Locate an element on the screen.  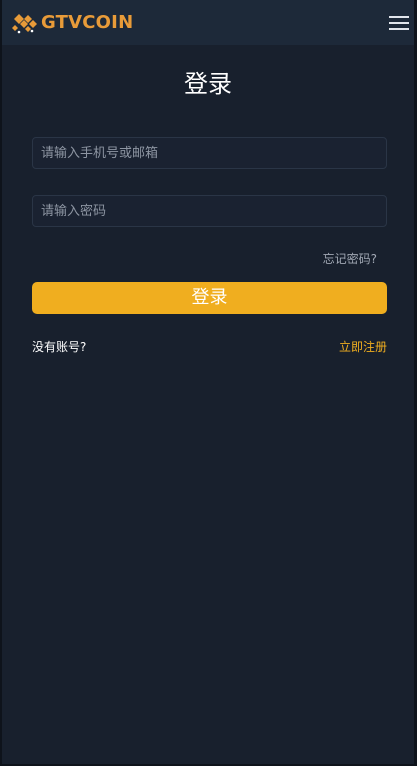
menu-button is located at coordinates (398, 23).